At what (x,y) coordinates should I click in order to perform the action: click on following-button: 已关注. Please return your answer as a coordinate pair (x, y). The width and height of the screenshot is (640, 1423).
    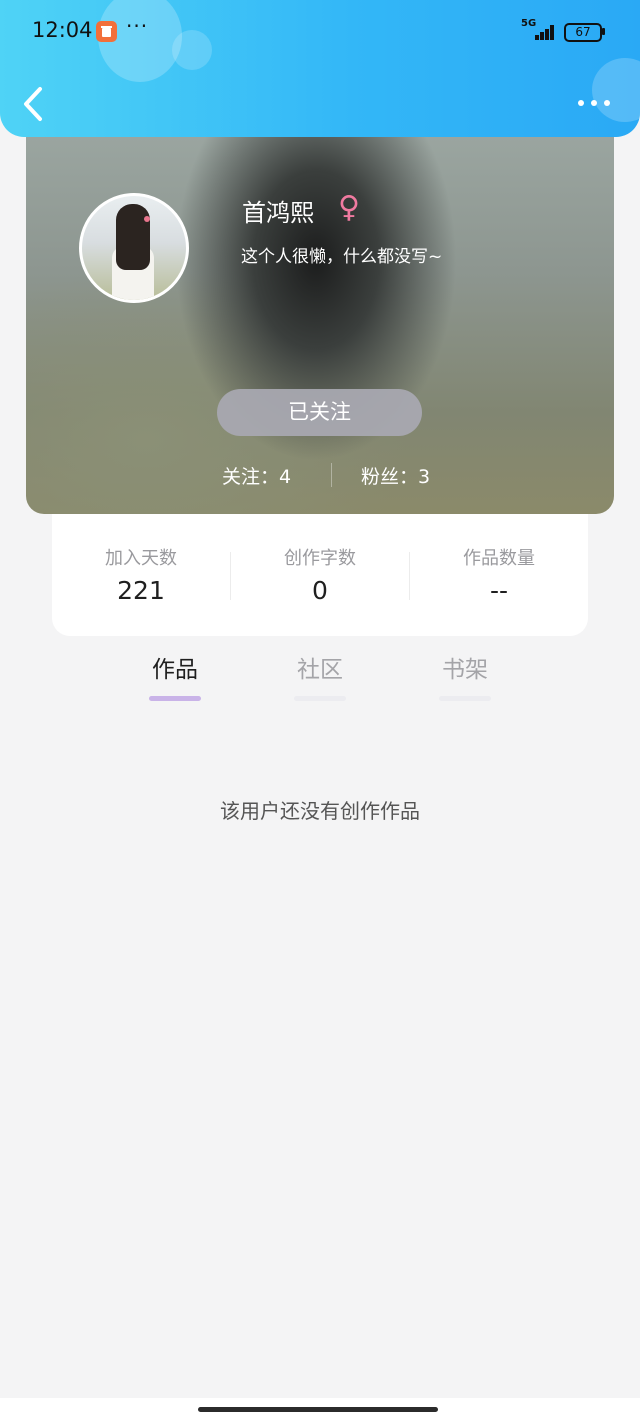
    Looking at the image, I should click on (319, 412).